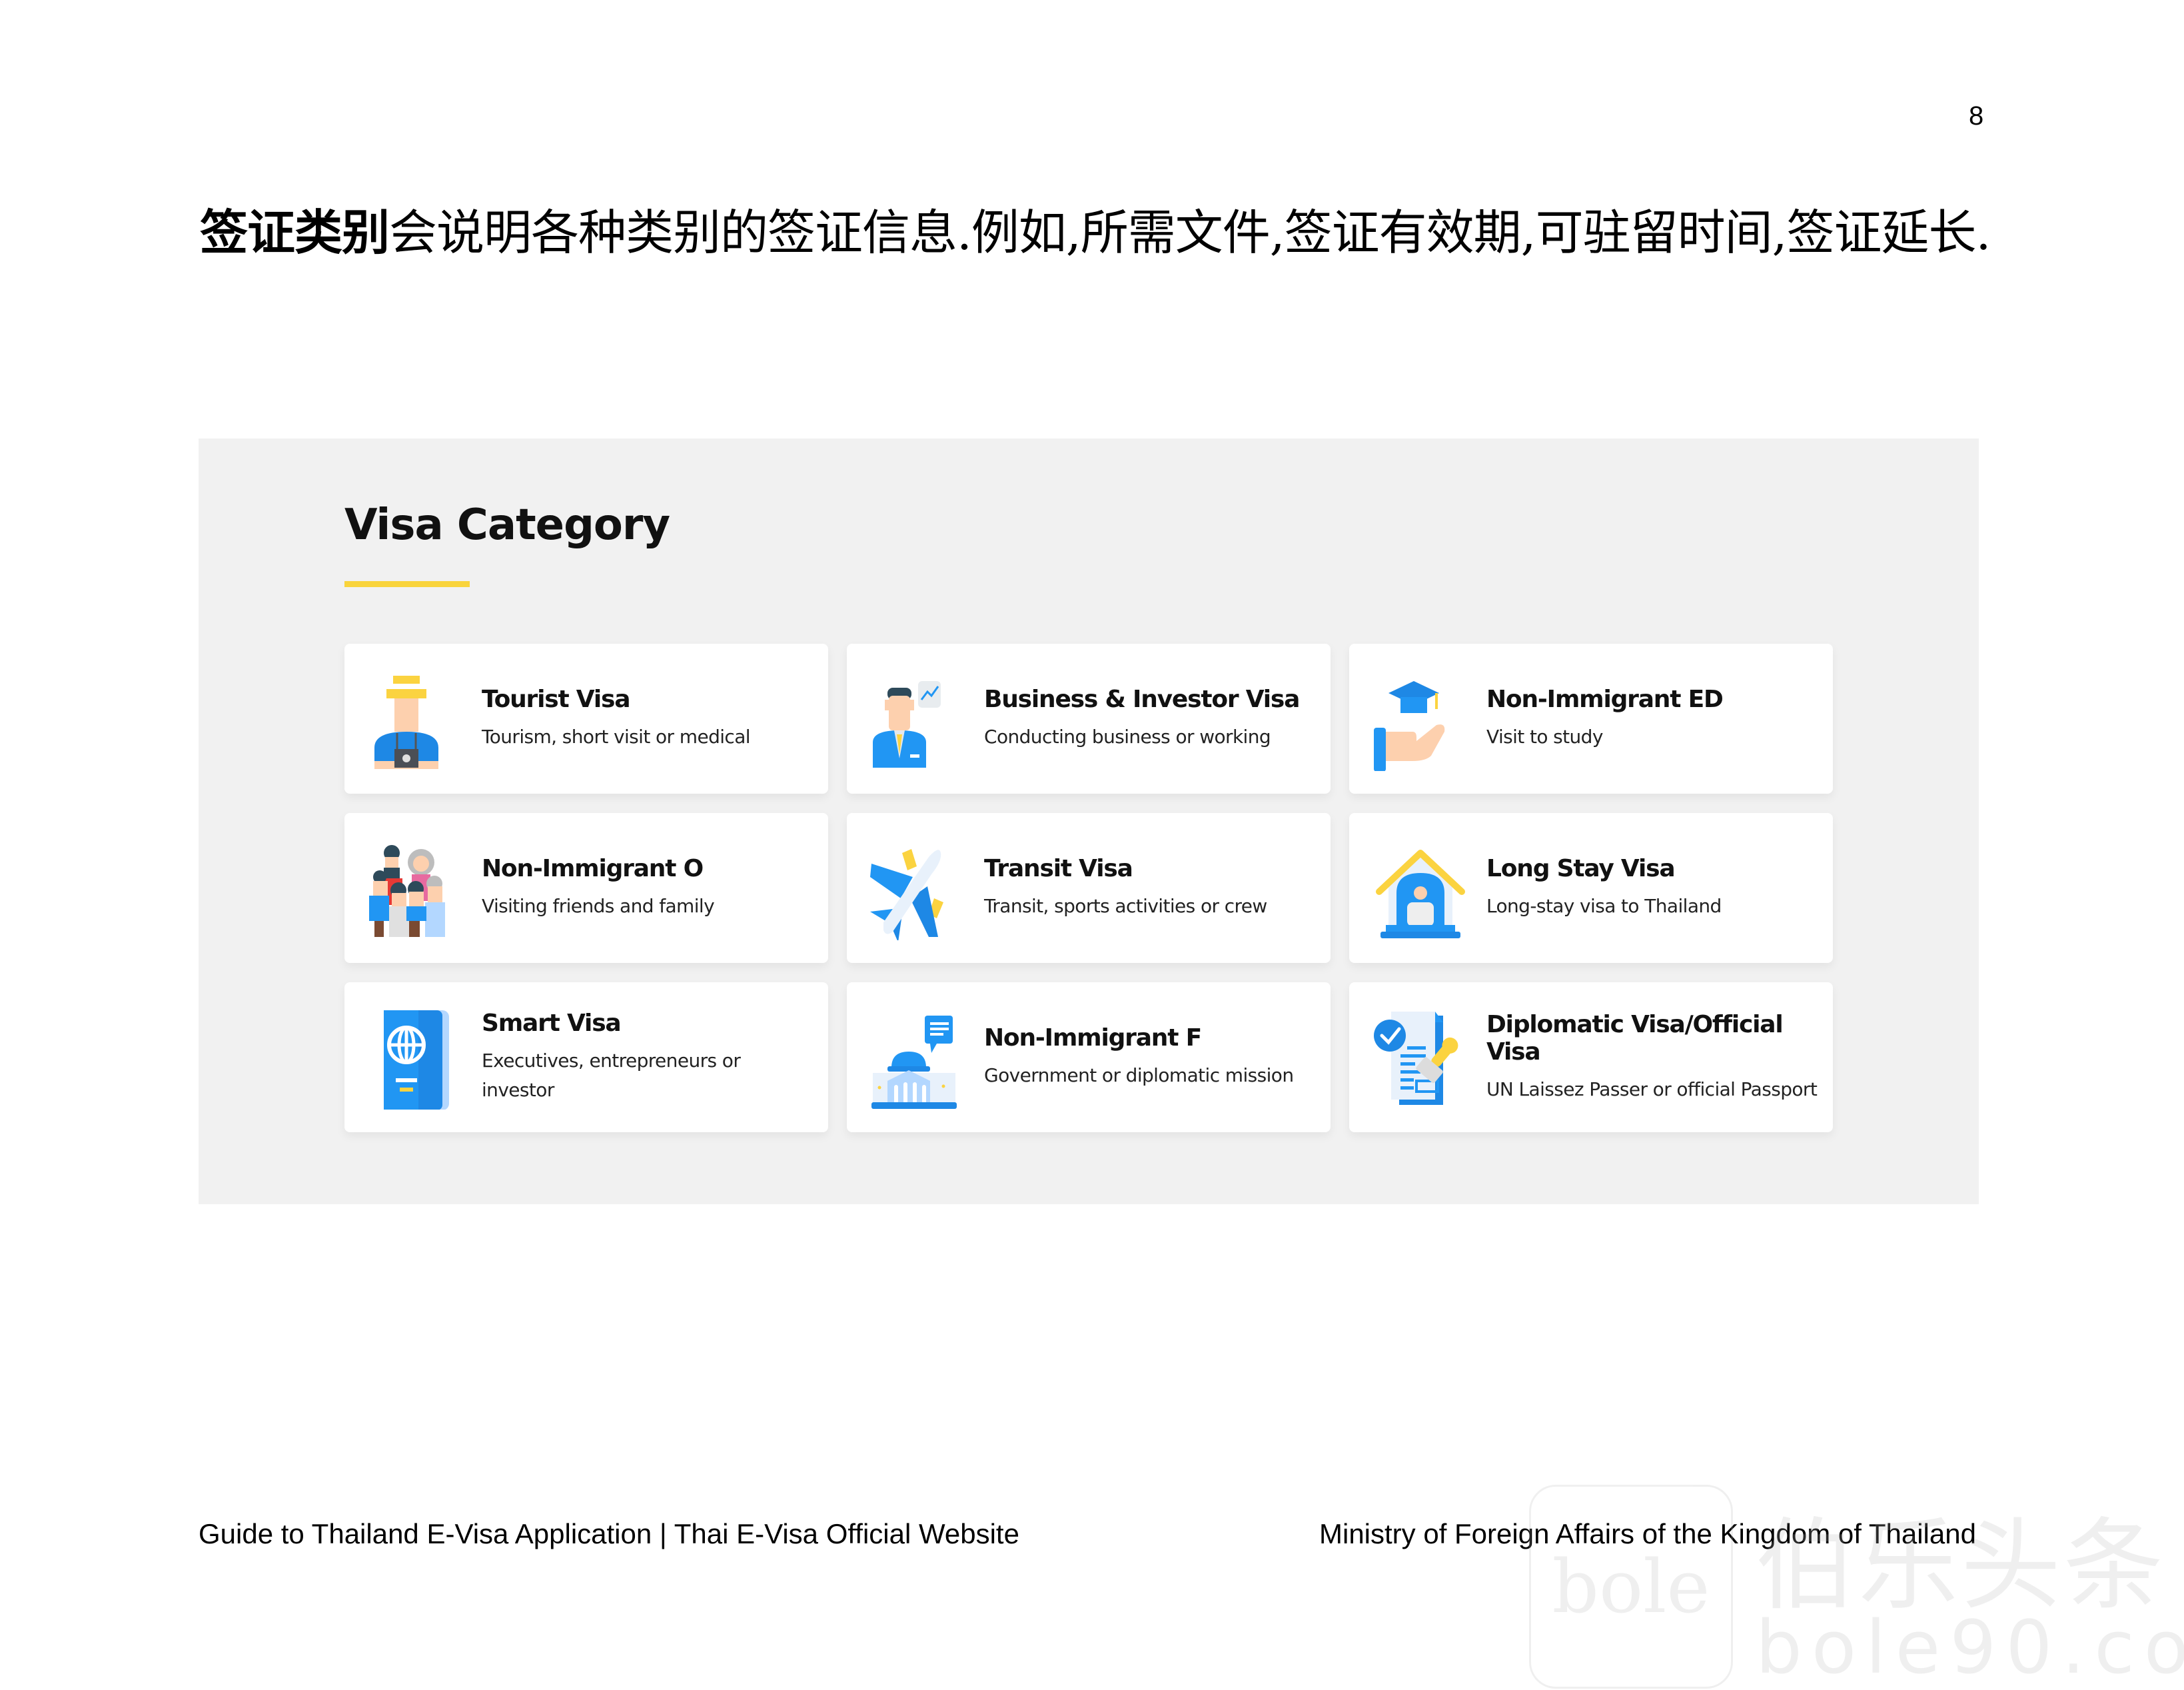  What do you see at coordinates (1093, 1038) in the screenshot?
I see `card-title: Non-Immigrant F` at bounding box center [1093, 1038].